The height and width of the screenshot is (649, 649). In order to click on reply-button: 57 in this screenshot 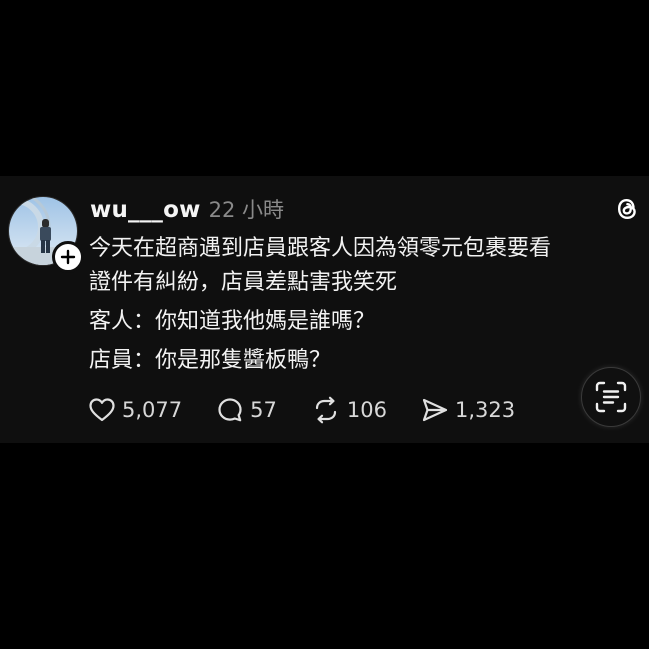, I will do `click(246, 410)`.